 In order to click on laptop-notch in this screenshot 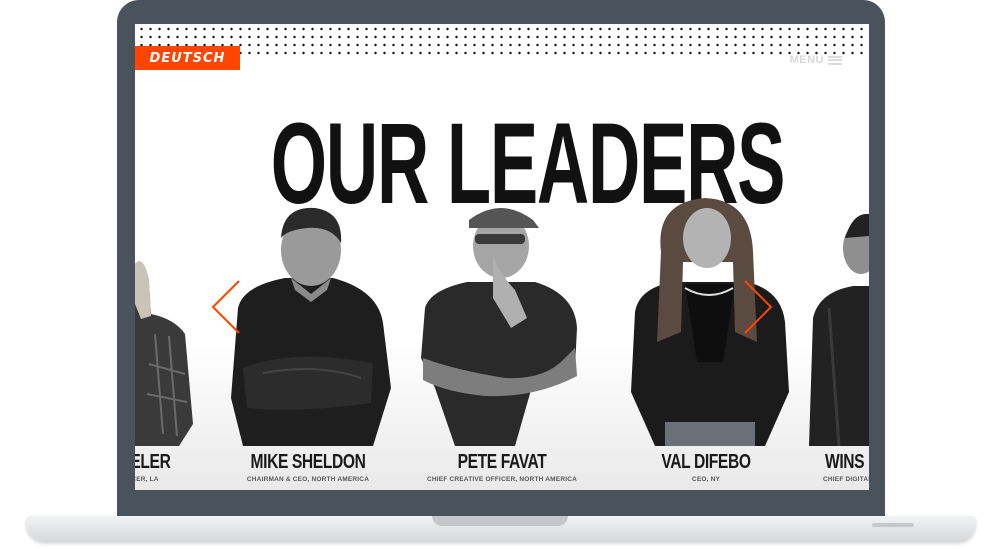, I will do `click(500, 521)`.